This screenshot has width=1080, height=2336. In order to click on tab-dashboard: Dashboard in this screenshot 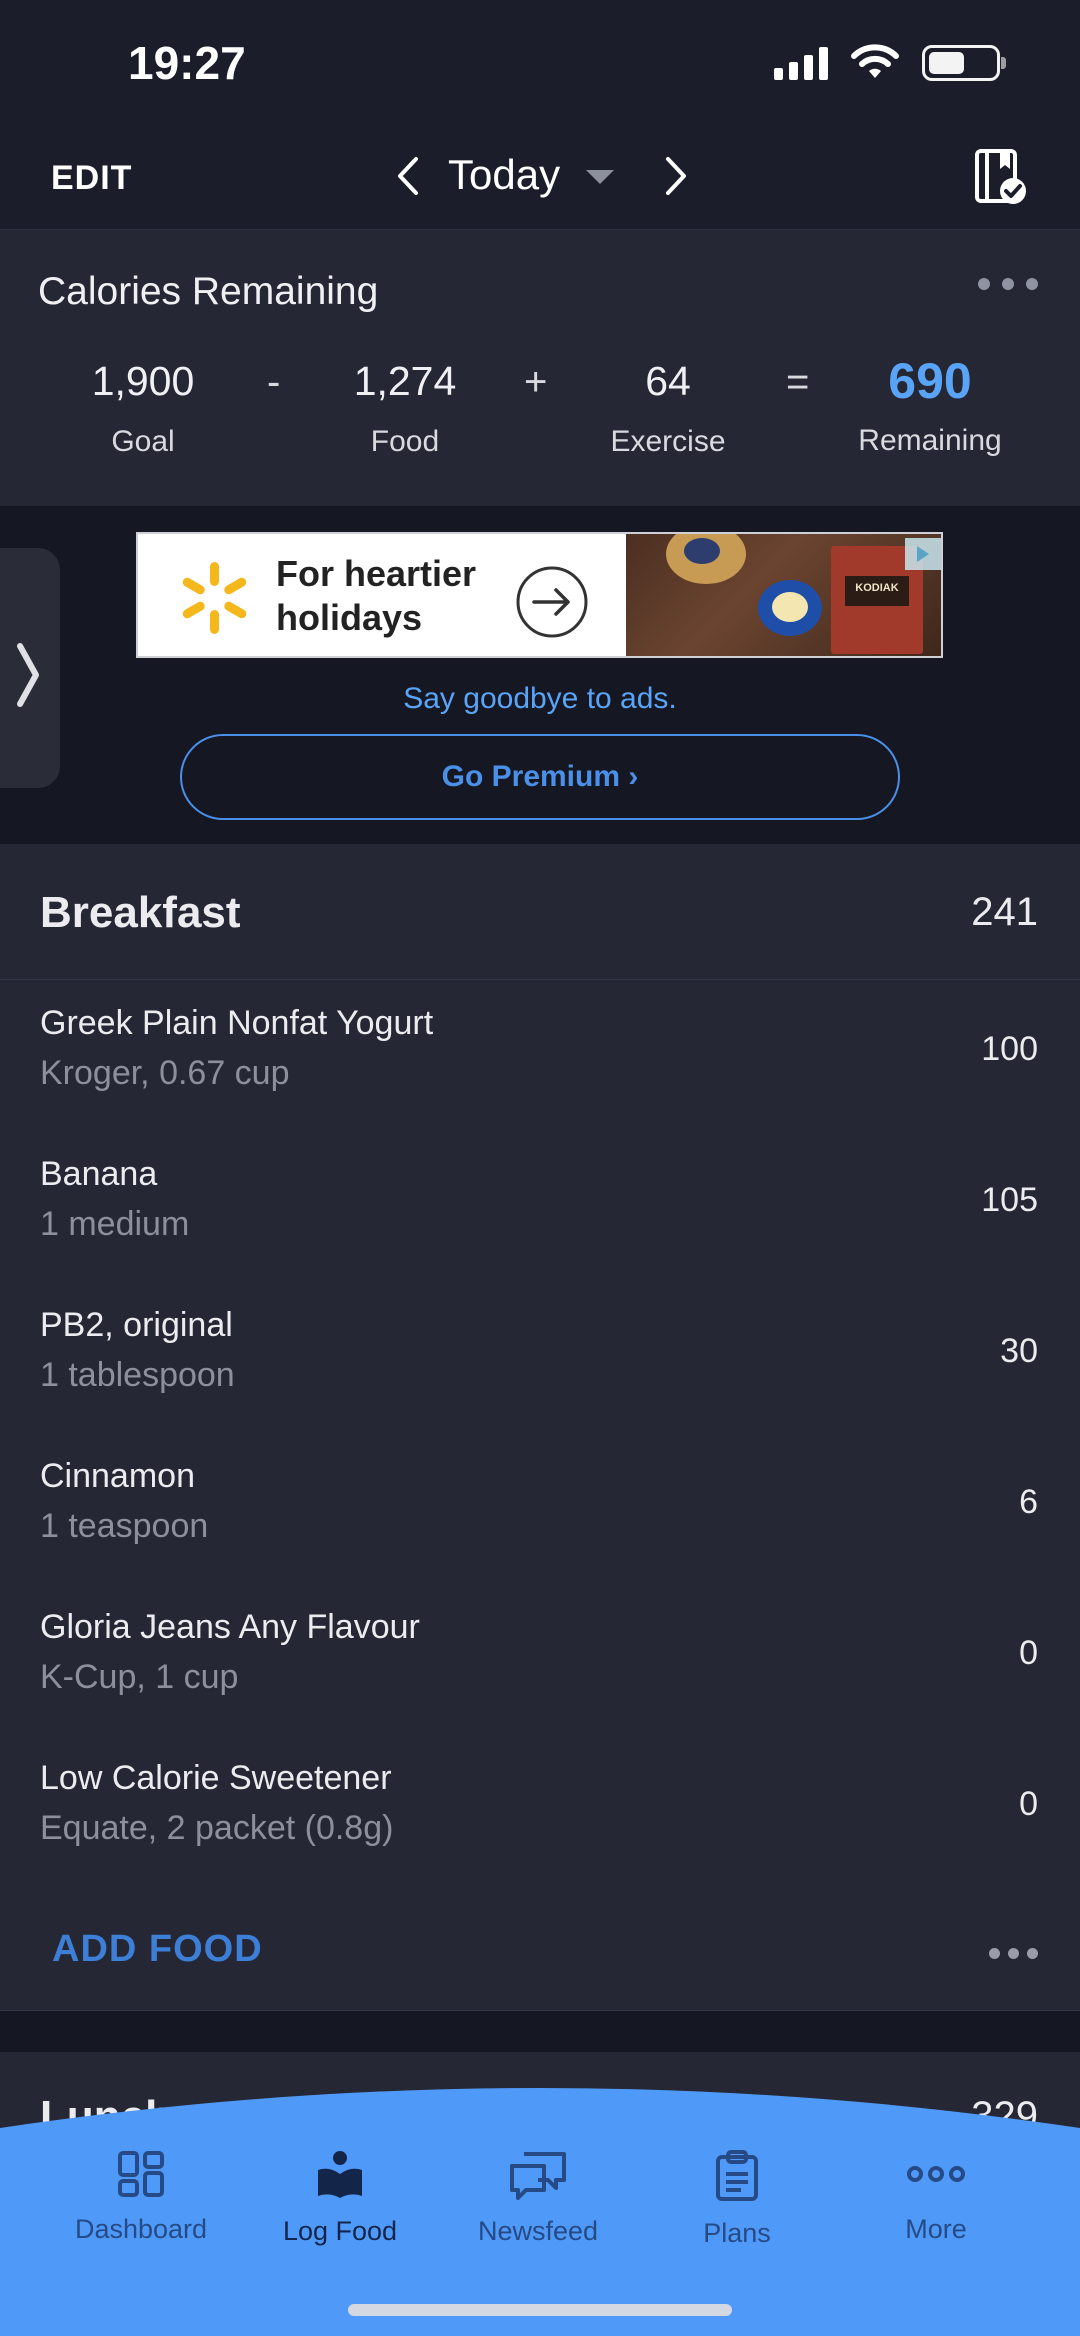, I will do `click(141, 2197)`.